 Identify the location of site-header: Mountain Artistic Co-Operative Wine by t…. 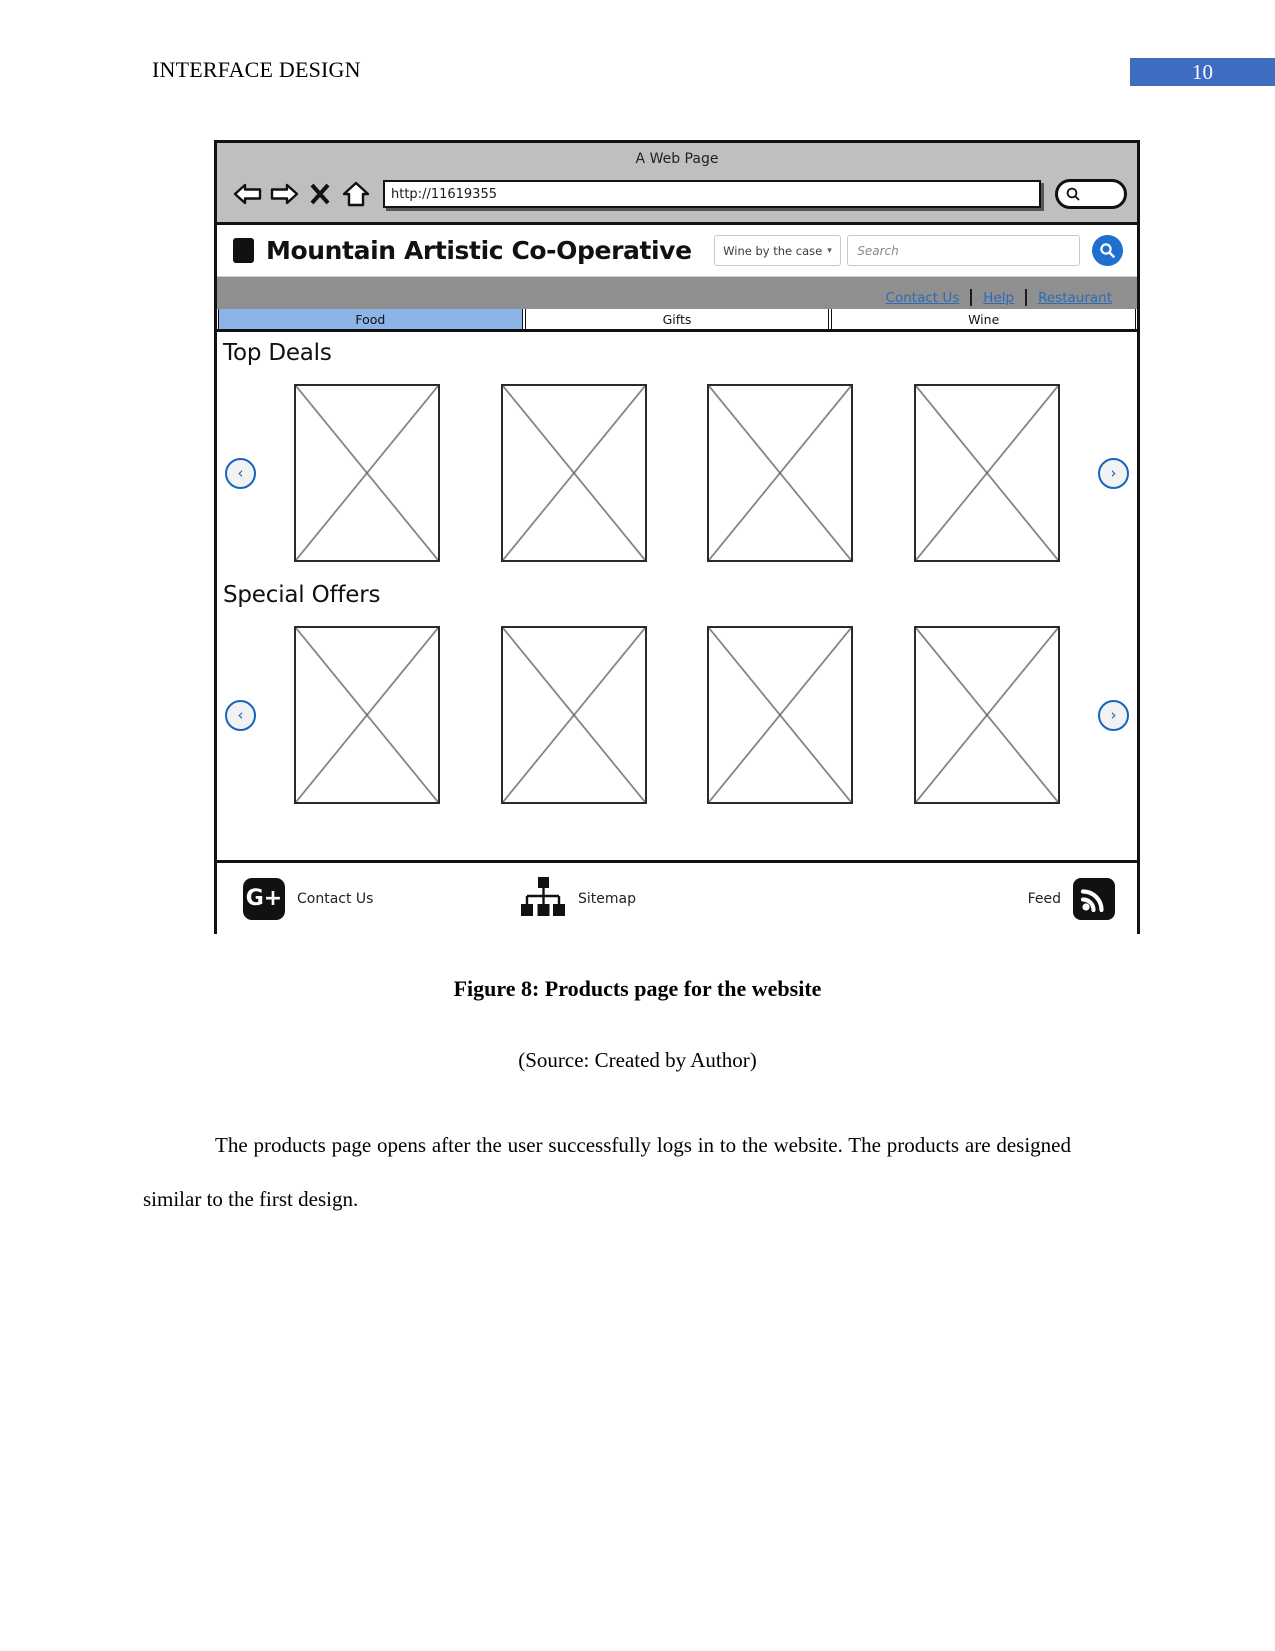
(677, 251).